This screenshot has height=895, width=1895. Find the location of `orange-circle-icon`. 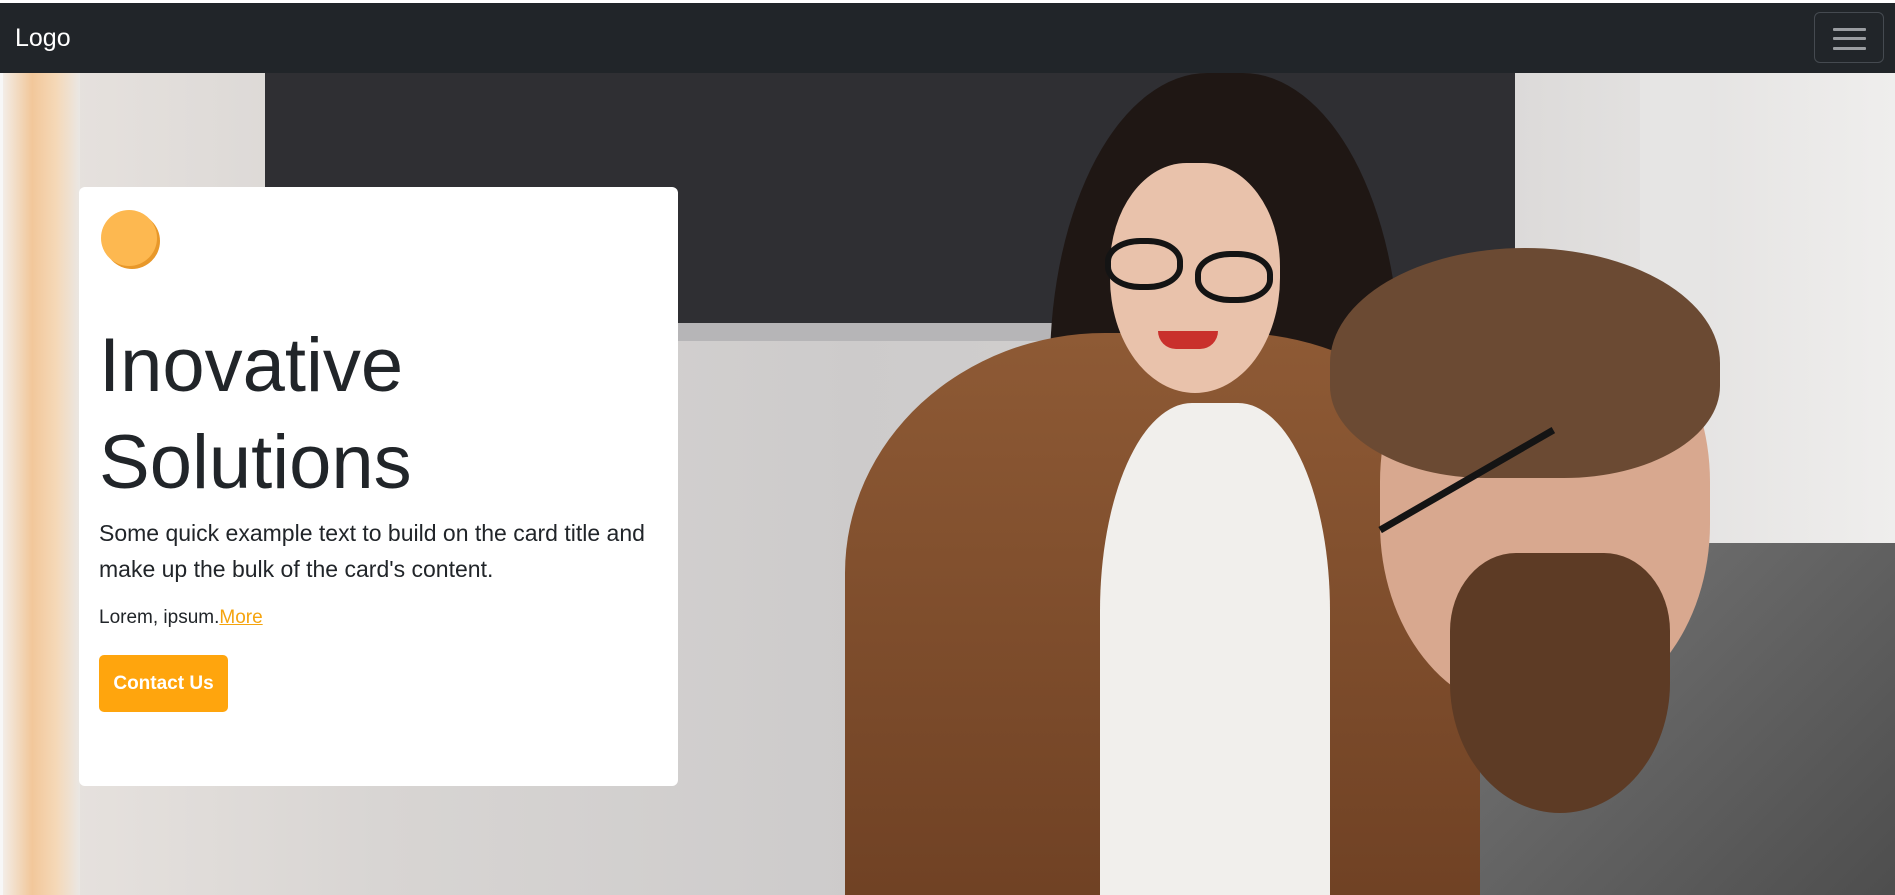

orange-circle-icon is located at coordinates (129, 238).